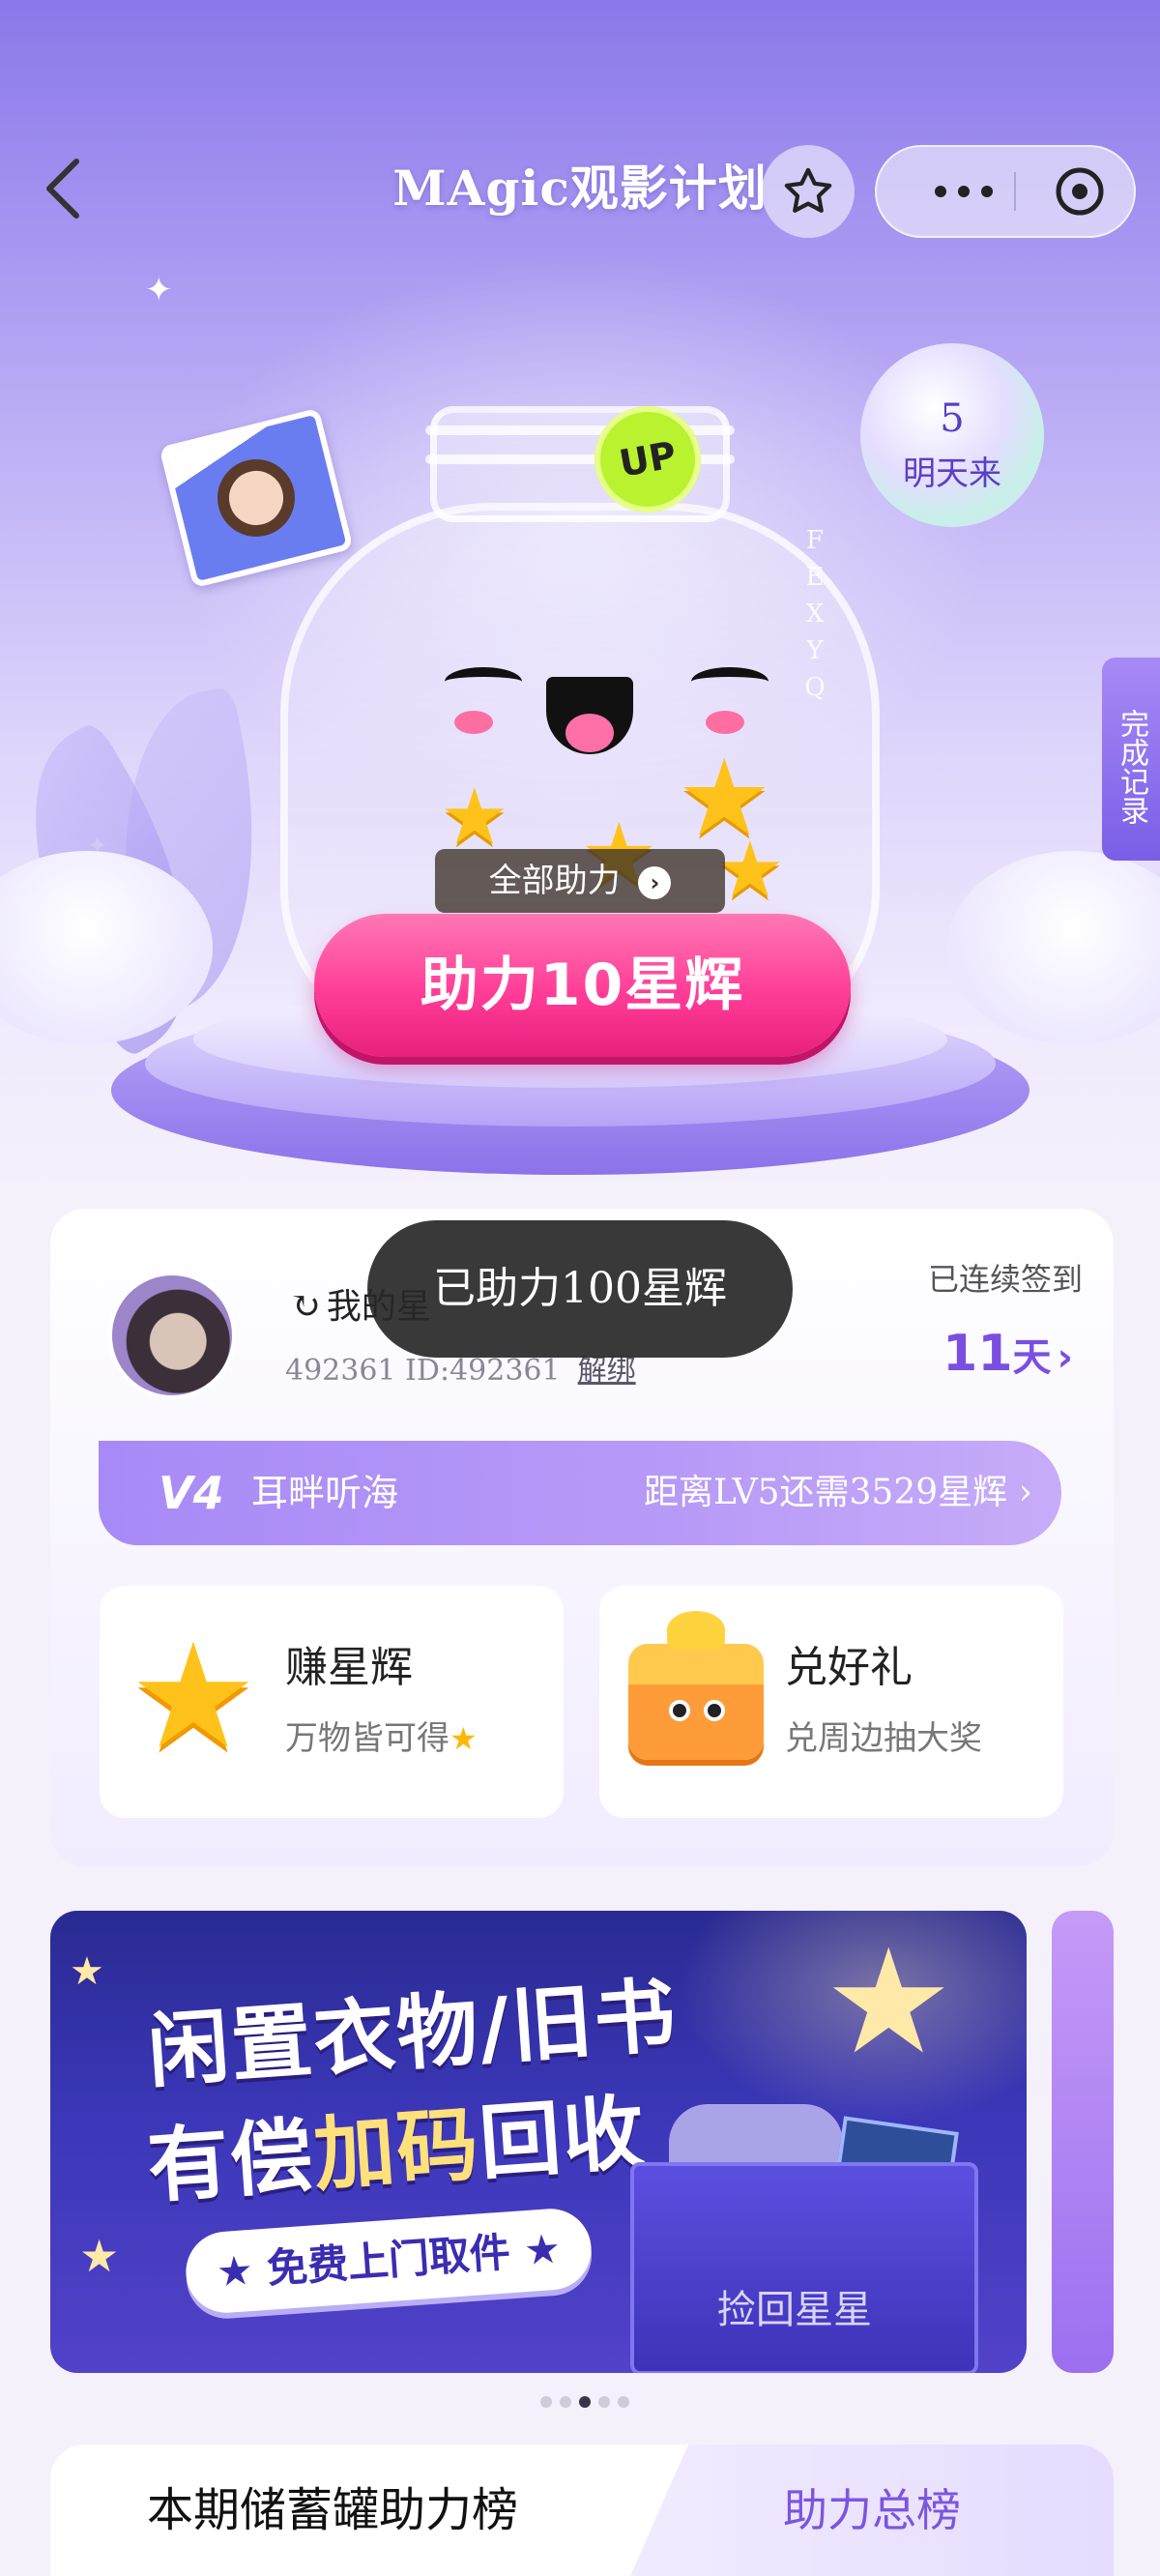 Image resolution: width=1160 pixels, height=2576 pixels. Describe the element at coordinates (305, 1305) in the screenshot. I see `refresh-icon: ↻` at that location.